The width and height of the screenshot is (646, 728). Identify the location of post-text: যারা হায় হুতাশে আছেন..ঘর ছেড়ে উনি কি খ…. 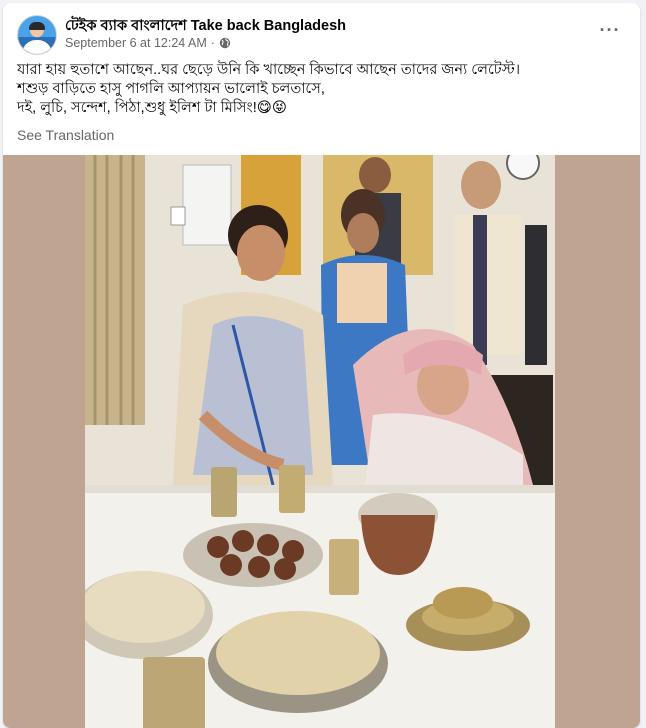
(318, 89).